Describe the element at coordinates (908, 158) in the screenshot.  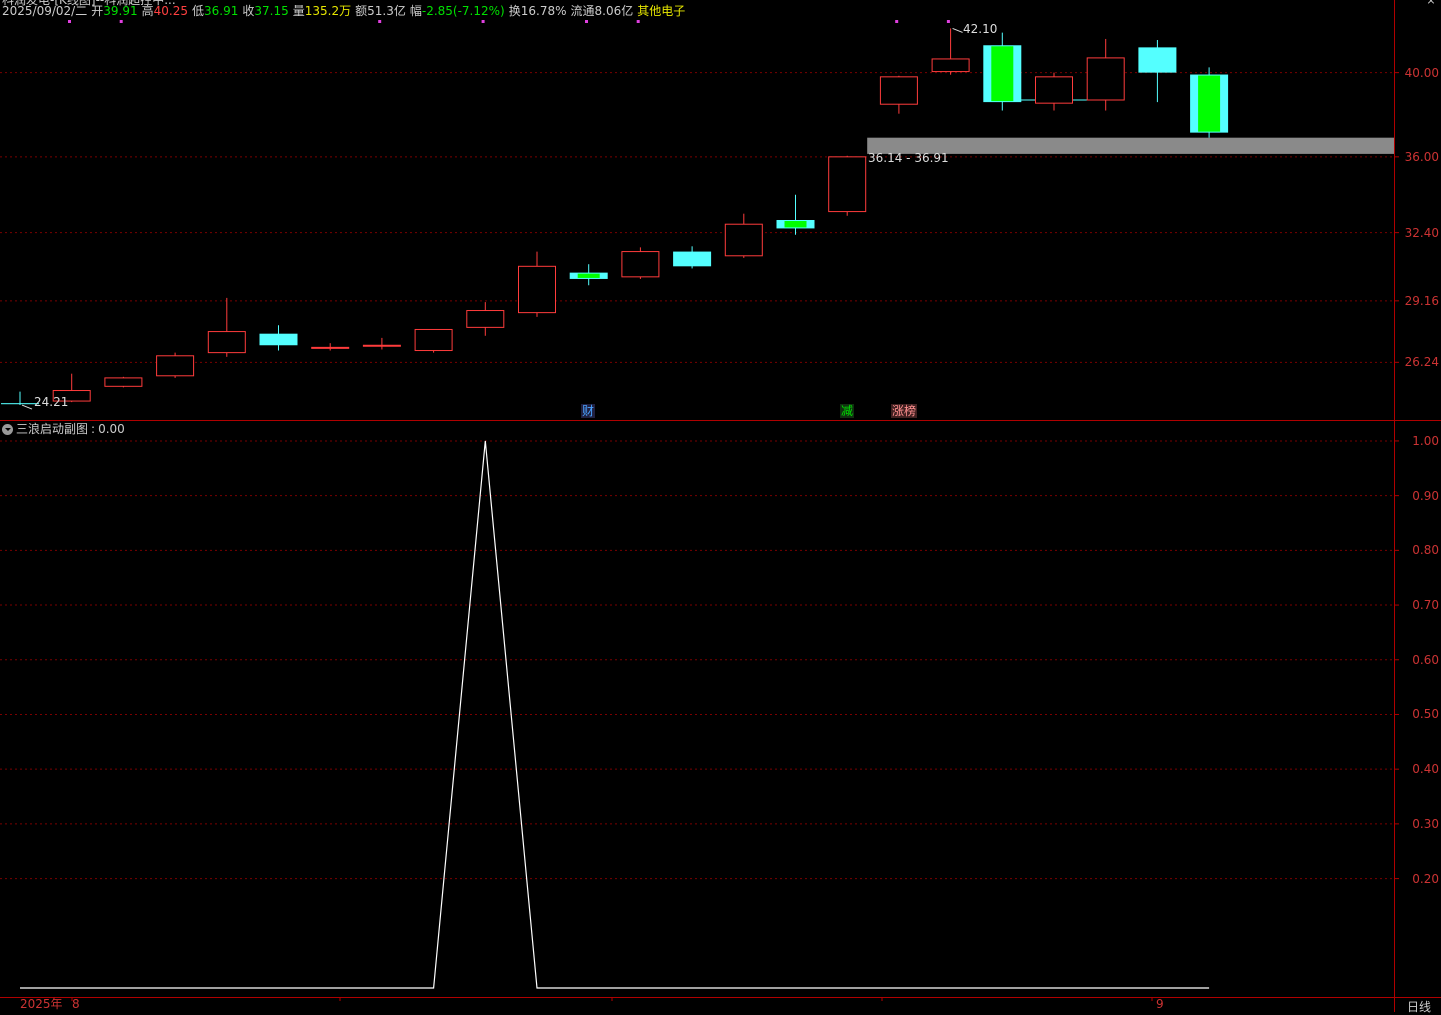
I see `support-range-label: 36.14 - 36.91` at that location.